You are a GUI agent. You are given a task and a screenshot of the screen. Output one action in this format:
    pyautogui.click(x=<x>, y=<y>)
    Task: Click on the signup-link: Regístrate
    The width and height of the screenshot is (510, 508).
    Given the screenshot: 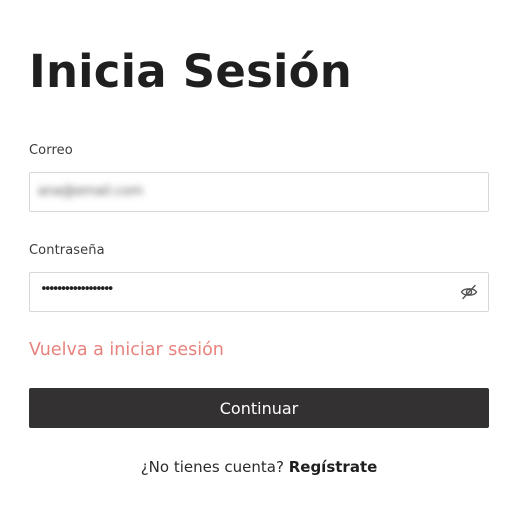 What is the action you would take?
    pyautogui.click(x=333, y=467)
    